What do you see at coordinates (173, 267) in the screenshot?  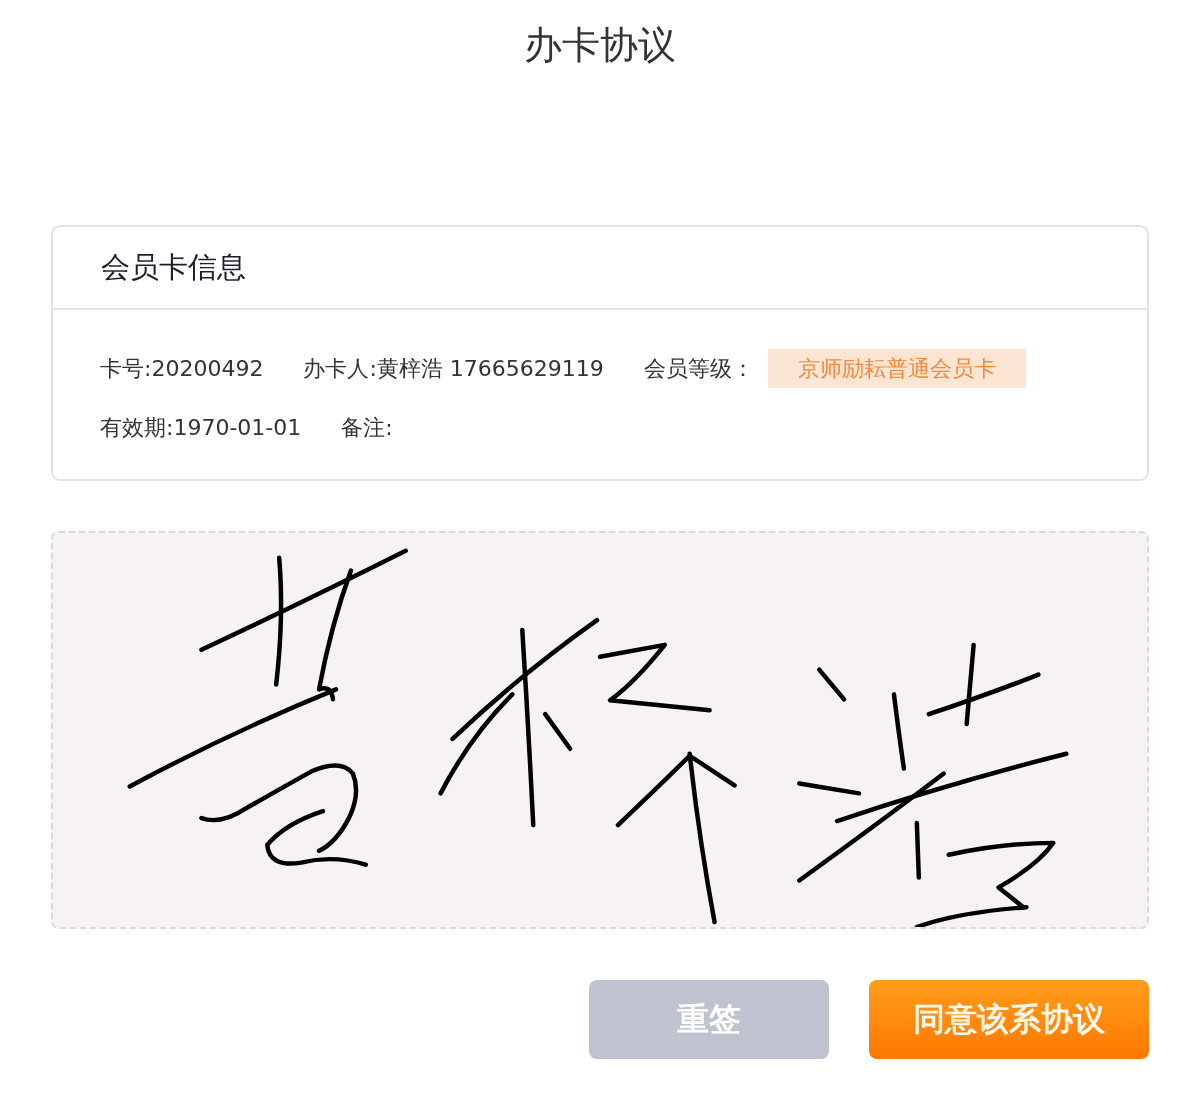 I see `card-heading: 会员卡信息` at bounding box center [173, 267].